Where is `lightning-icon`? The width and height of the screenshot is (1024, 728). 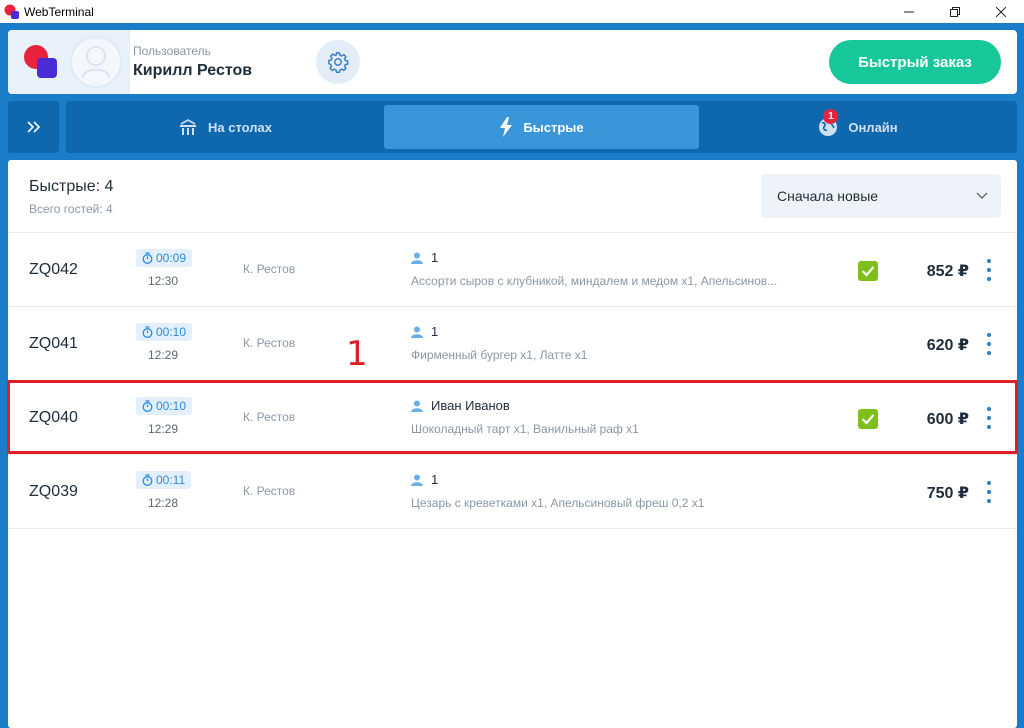 lightning-icon is located at coordinates (506, 127).